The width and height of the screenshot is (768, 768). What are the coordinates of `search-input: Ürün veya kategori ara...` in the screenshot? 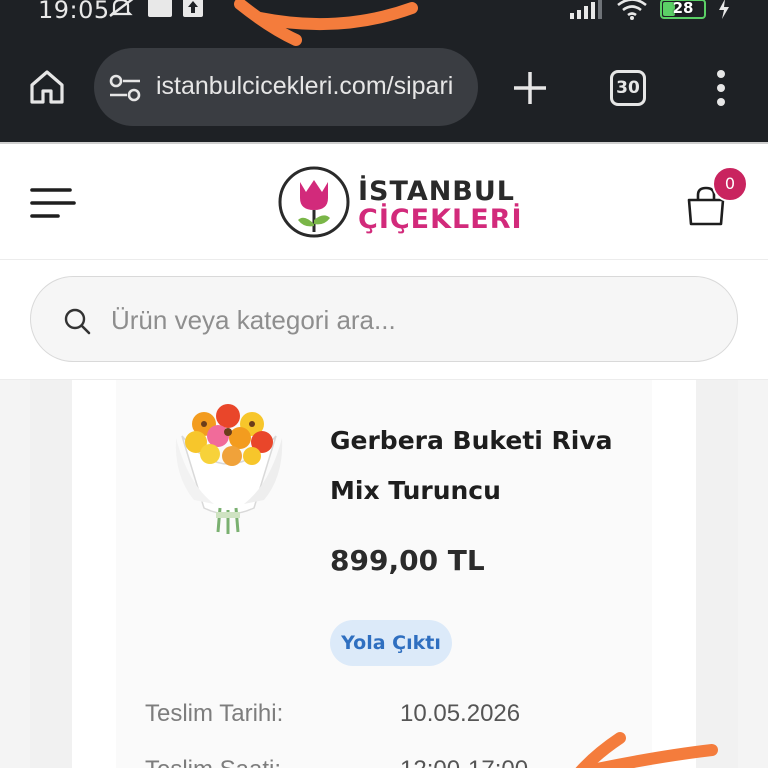 It's located at (384, 319).